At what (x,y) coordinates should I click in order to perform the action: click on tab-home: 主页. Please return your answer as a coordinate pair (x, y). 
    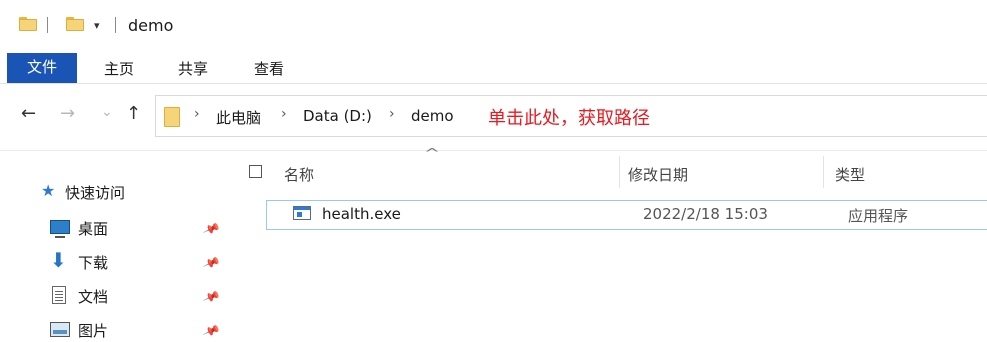
    Looking at the image, I should click on (119, 68).